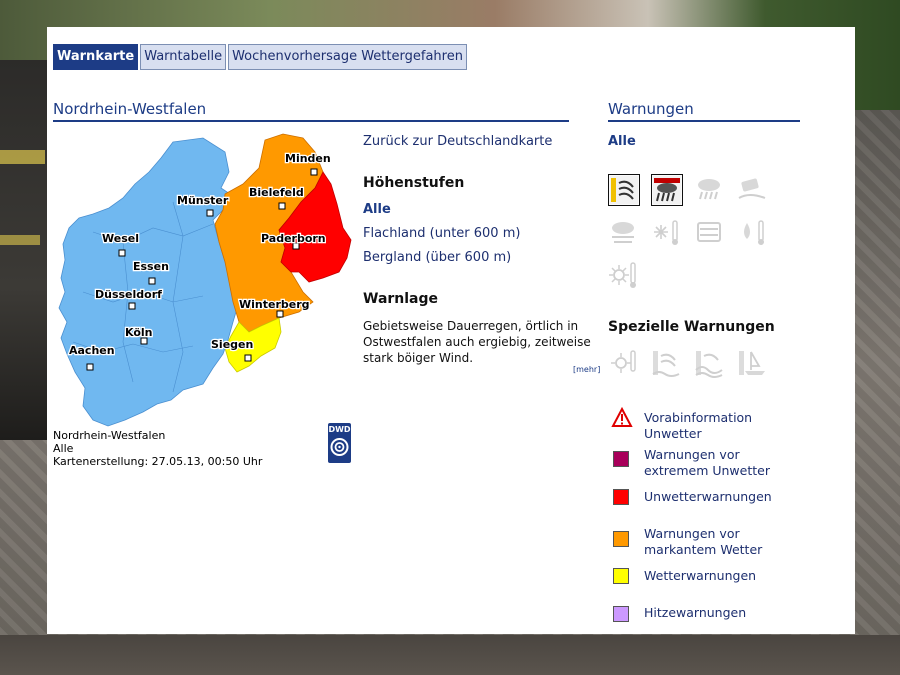 The image size is (900, 675). I want to click on caption-date: Kartenerstellung: 27.05.13, 00:50 Uhr, so click(158, 461).